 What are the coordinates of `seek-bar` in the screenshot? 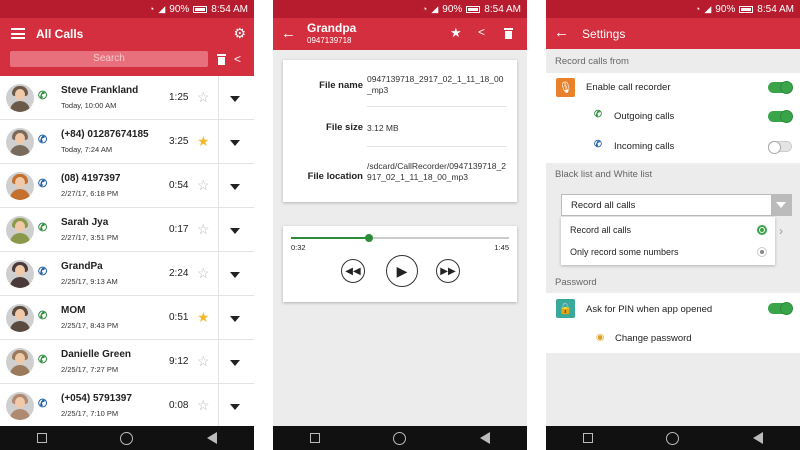 It's located at (400, 238).